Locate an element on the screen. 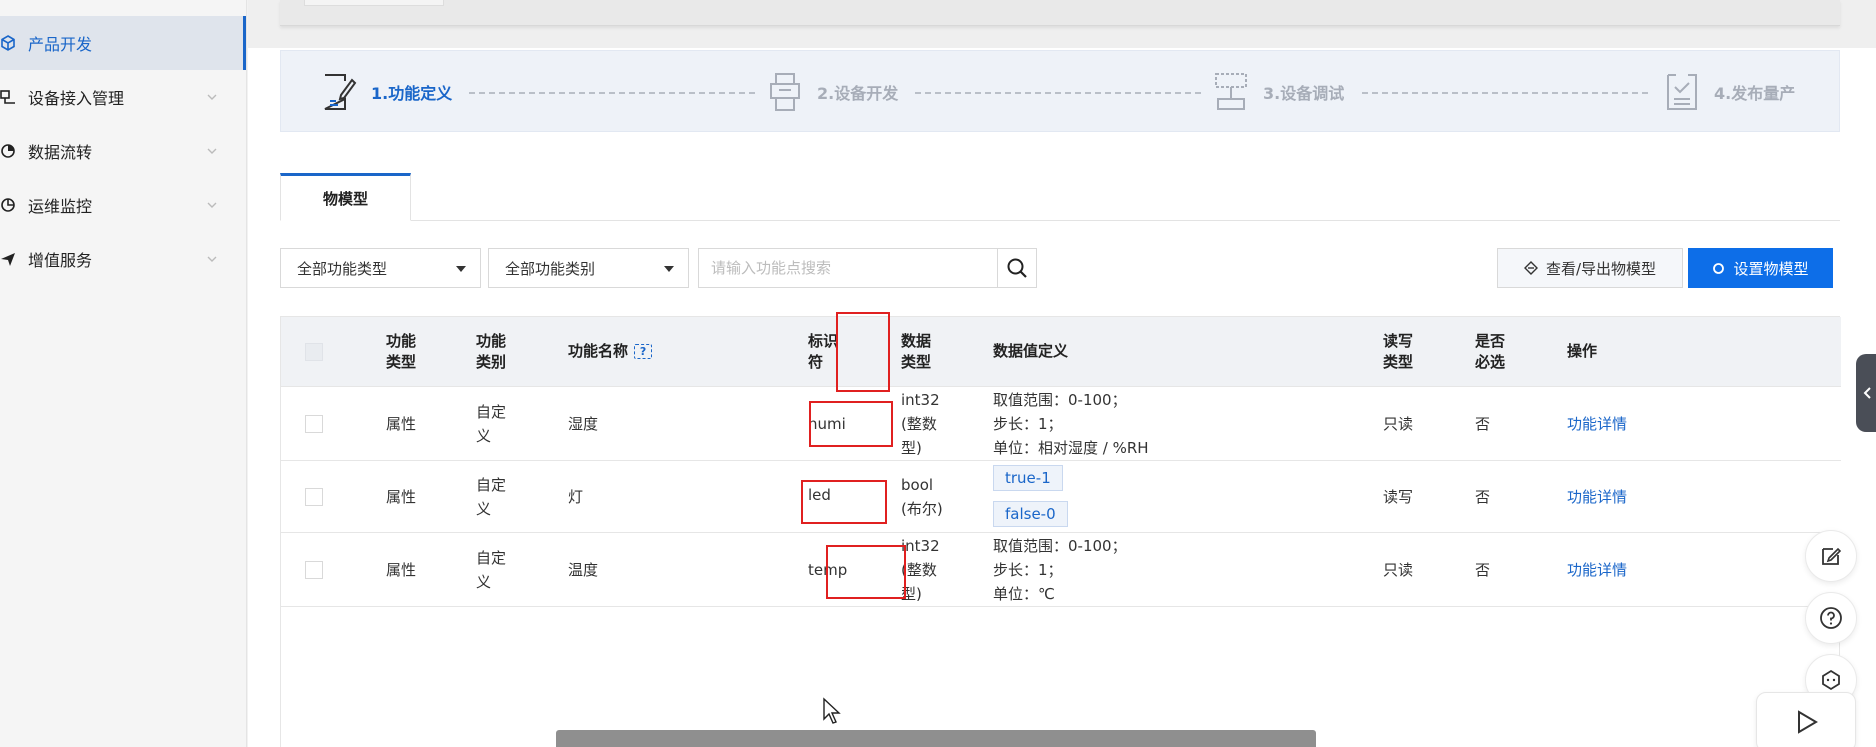  cell-data-def: 取值范围：0-100； 步长：1； 单位：℃ is located at coordinates (1060, 570).